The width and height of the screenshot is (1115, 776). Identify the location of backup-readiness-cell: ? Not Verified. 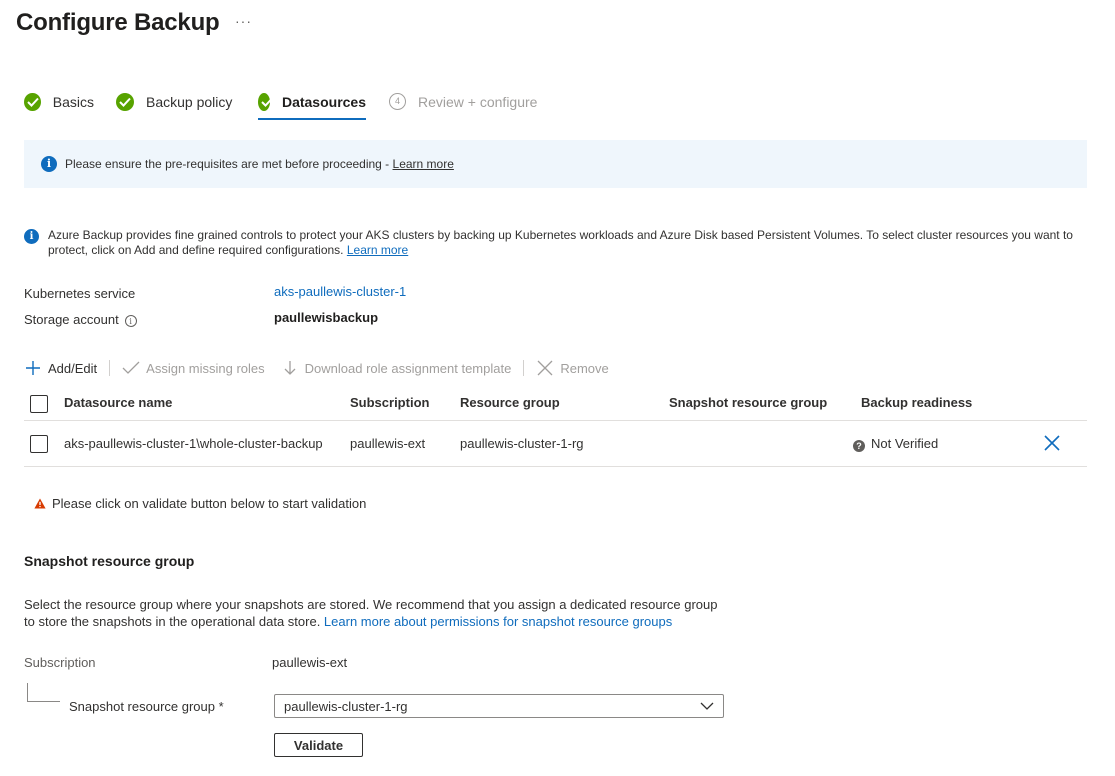
(895, 444).